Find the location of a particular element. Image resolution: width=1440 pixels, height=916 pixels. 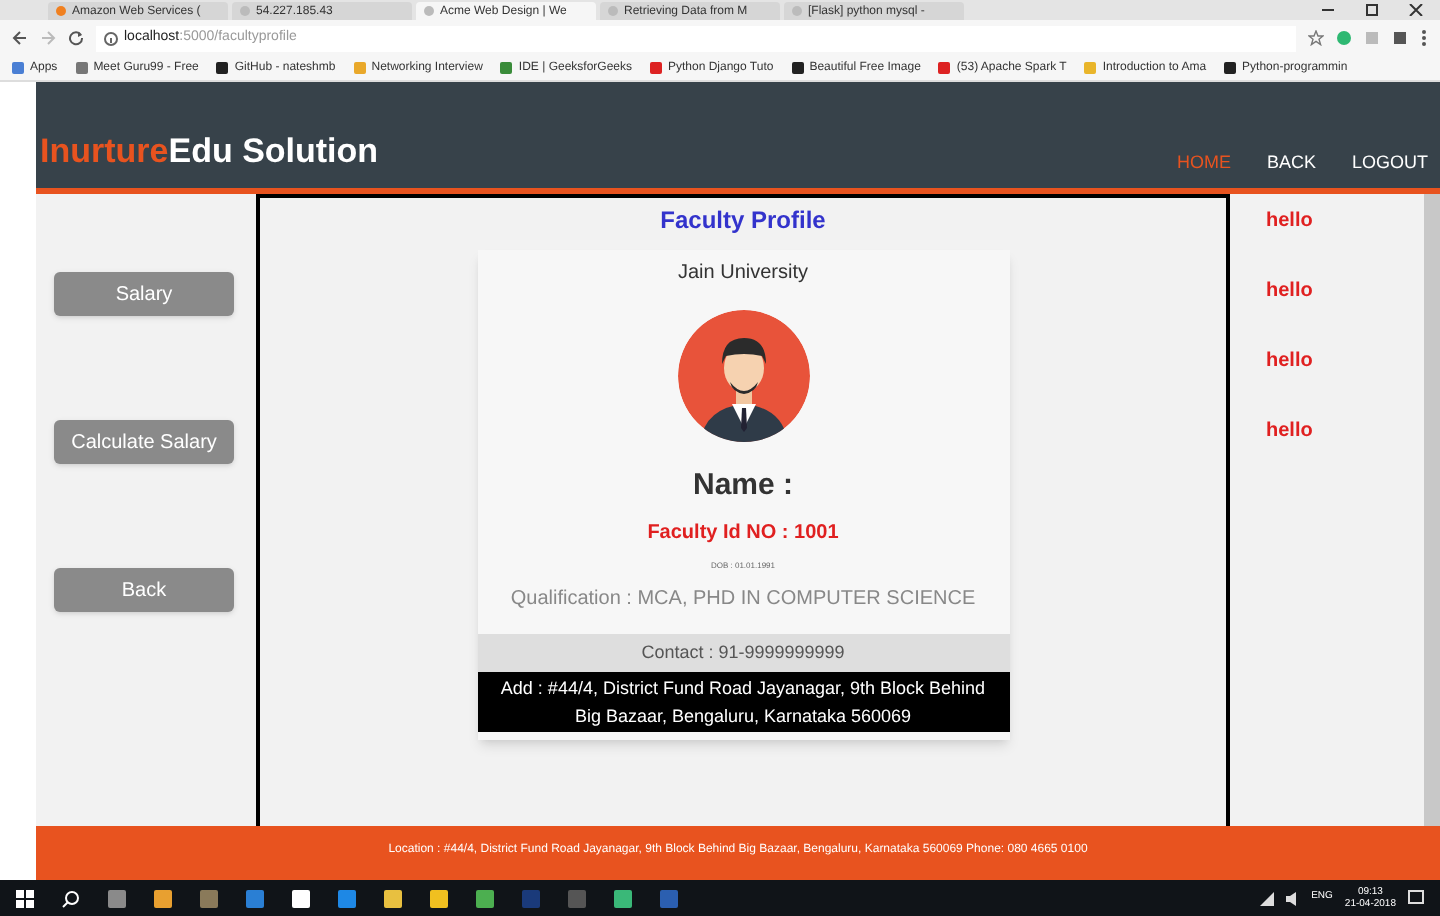

star-icon is located at coordinates (1316, 38).